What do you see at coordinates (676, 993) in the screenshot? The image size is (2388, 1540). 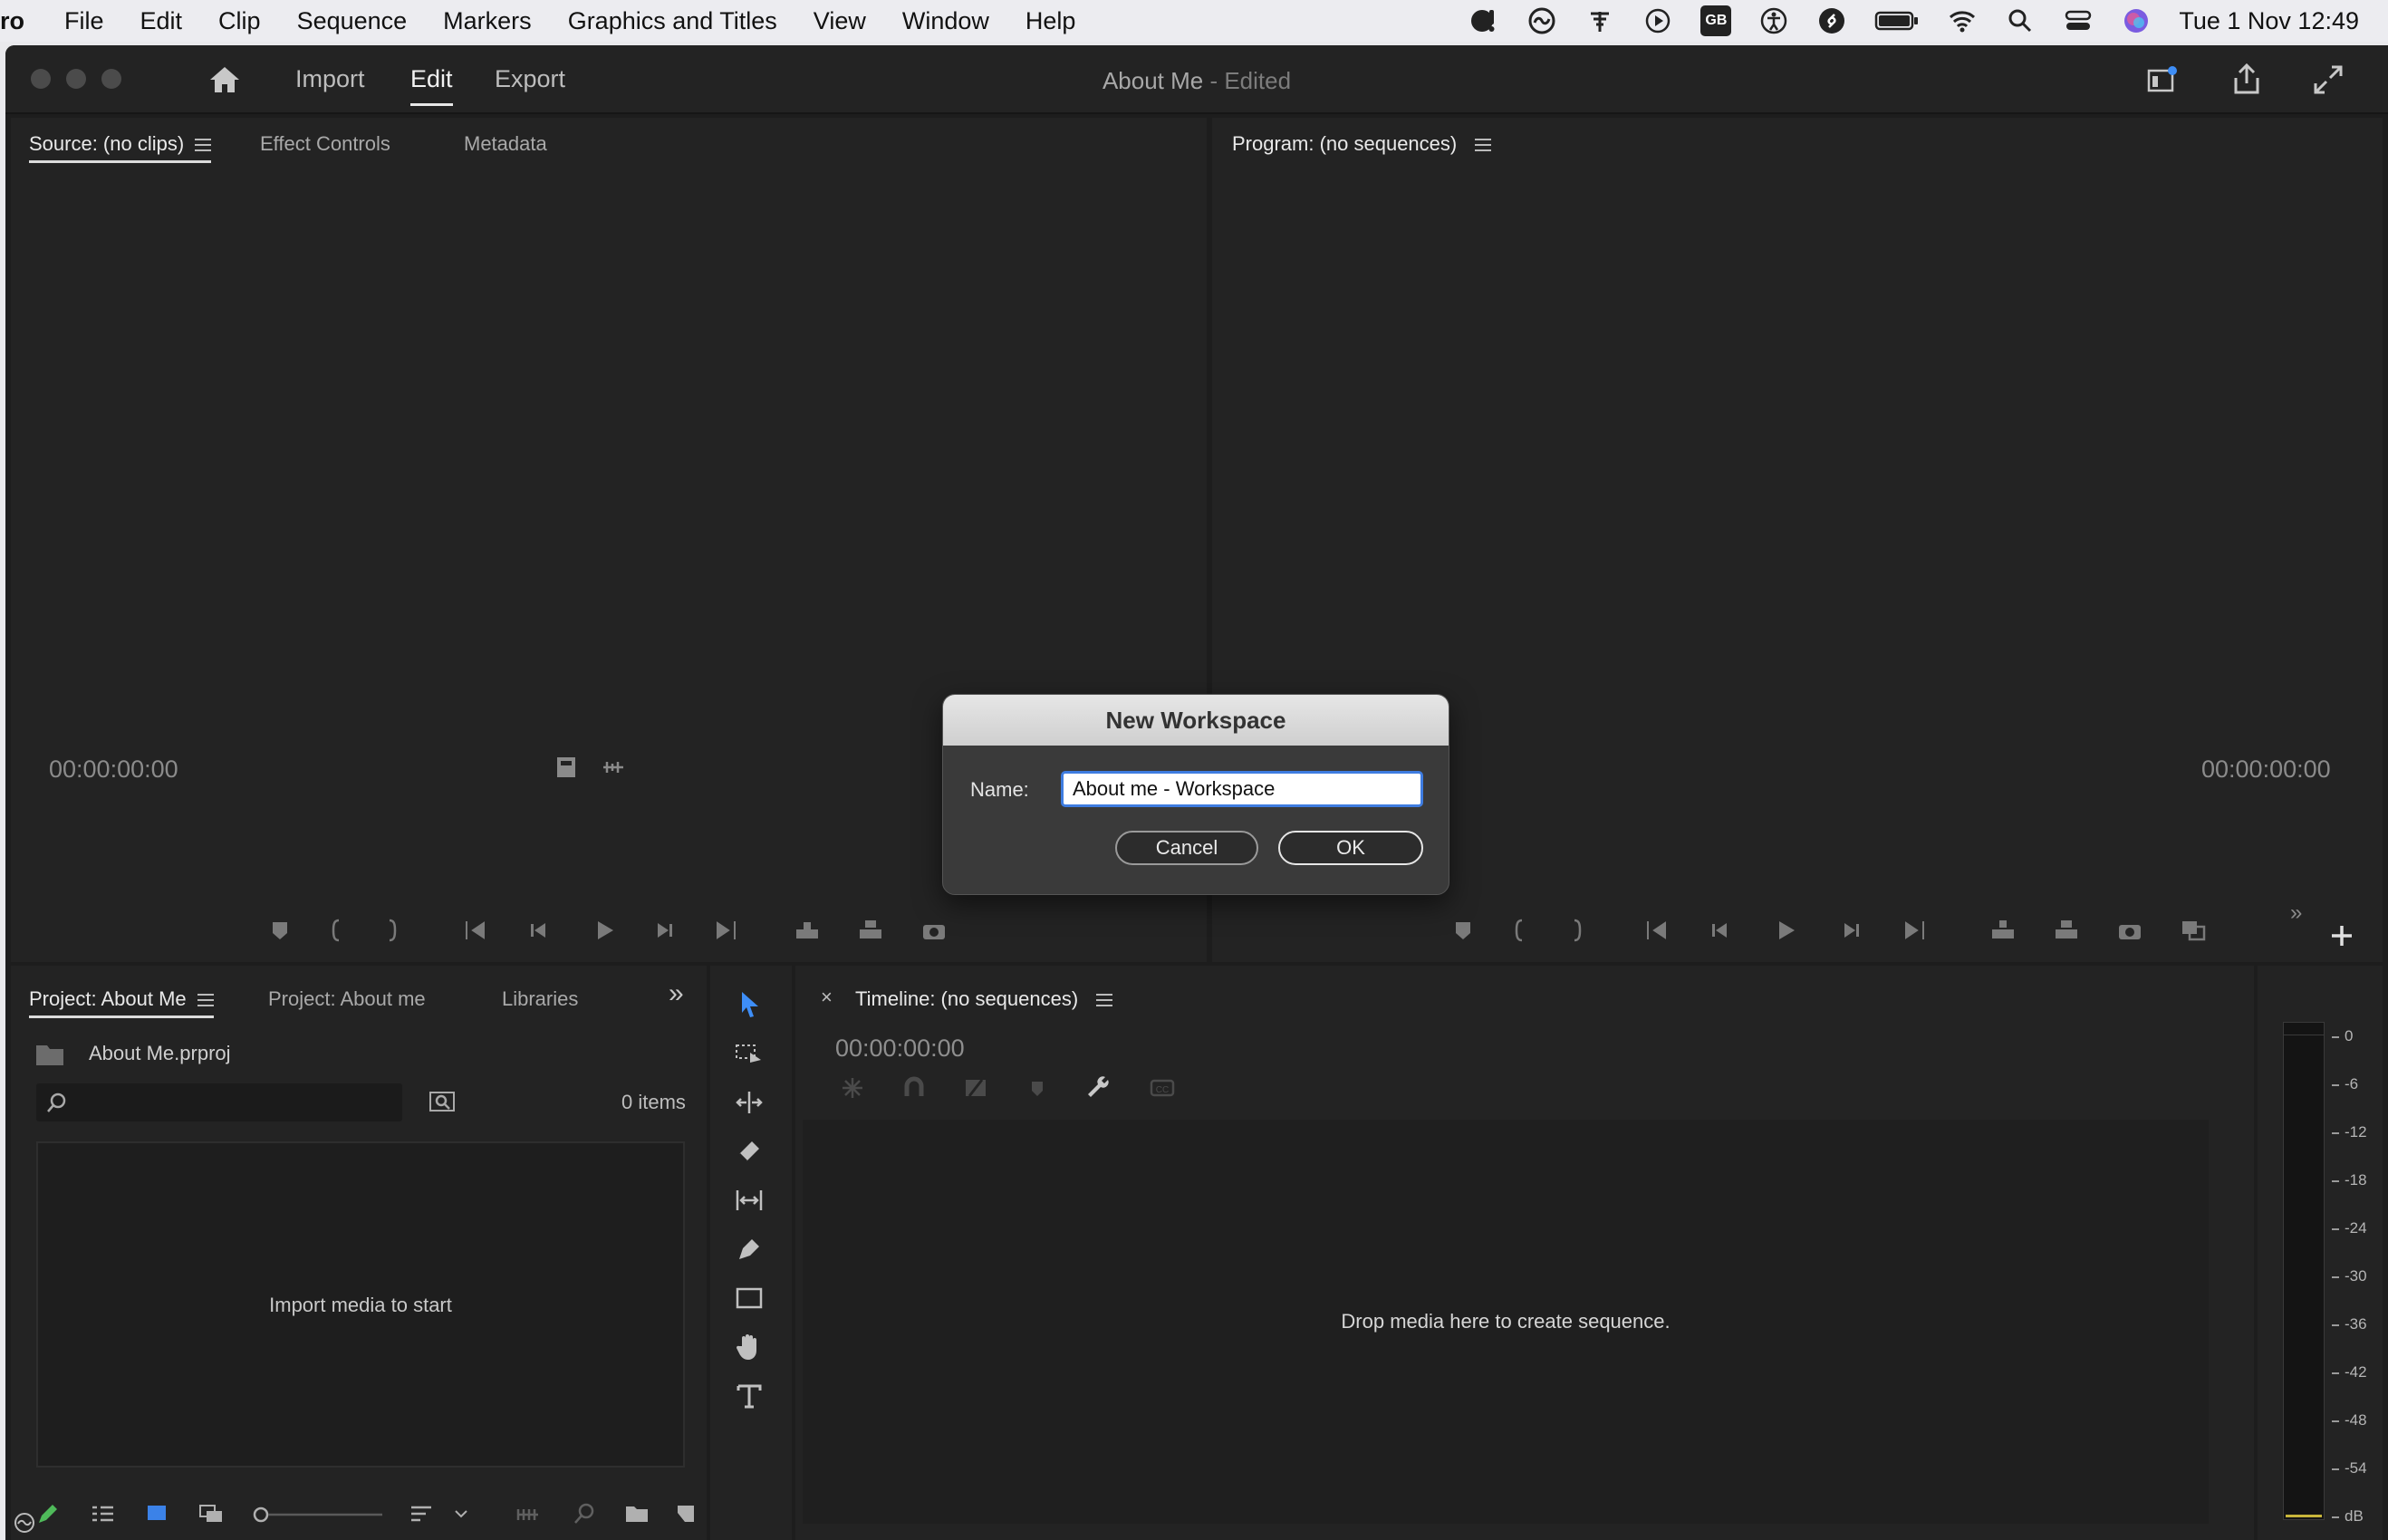 I see `more-tabs-icon: »` at bounding box center [676, 993].